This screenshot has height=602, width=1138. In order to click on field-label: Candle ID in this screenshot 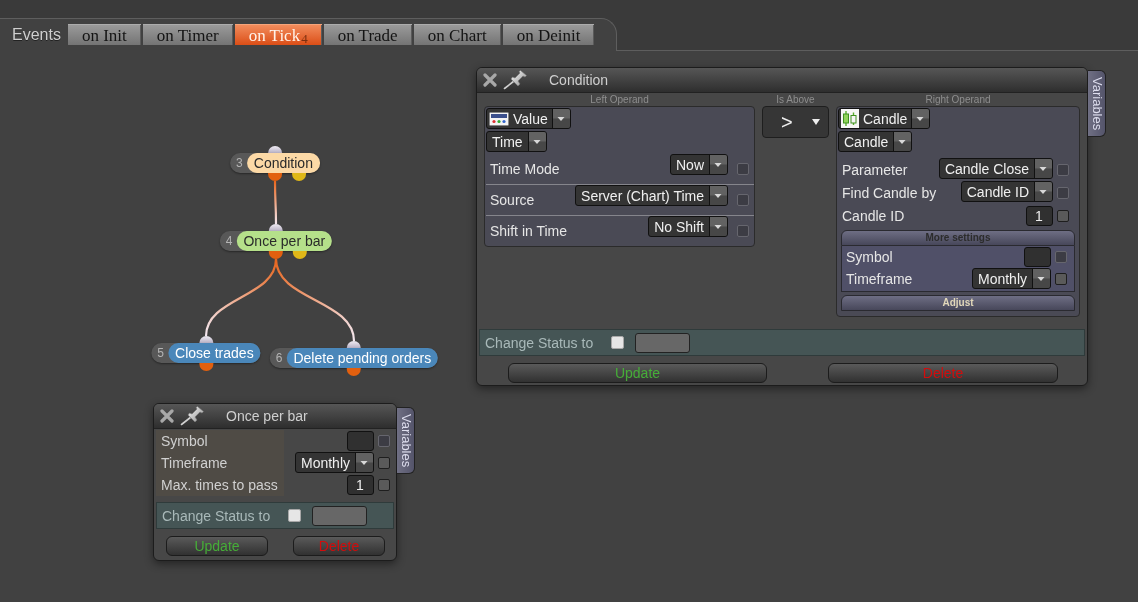, I will do `click(874, 215)`.